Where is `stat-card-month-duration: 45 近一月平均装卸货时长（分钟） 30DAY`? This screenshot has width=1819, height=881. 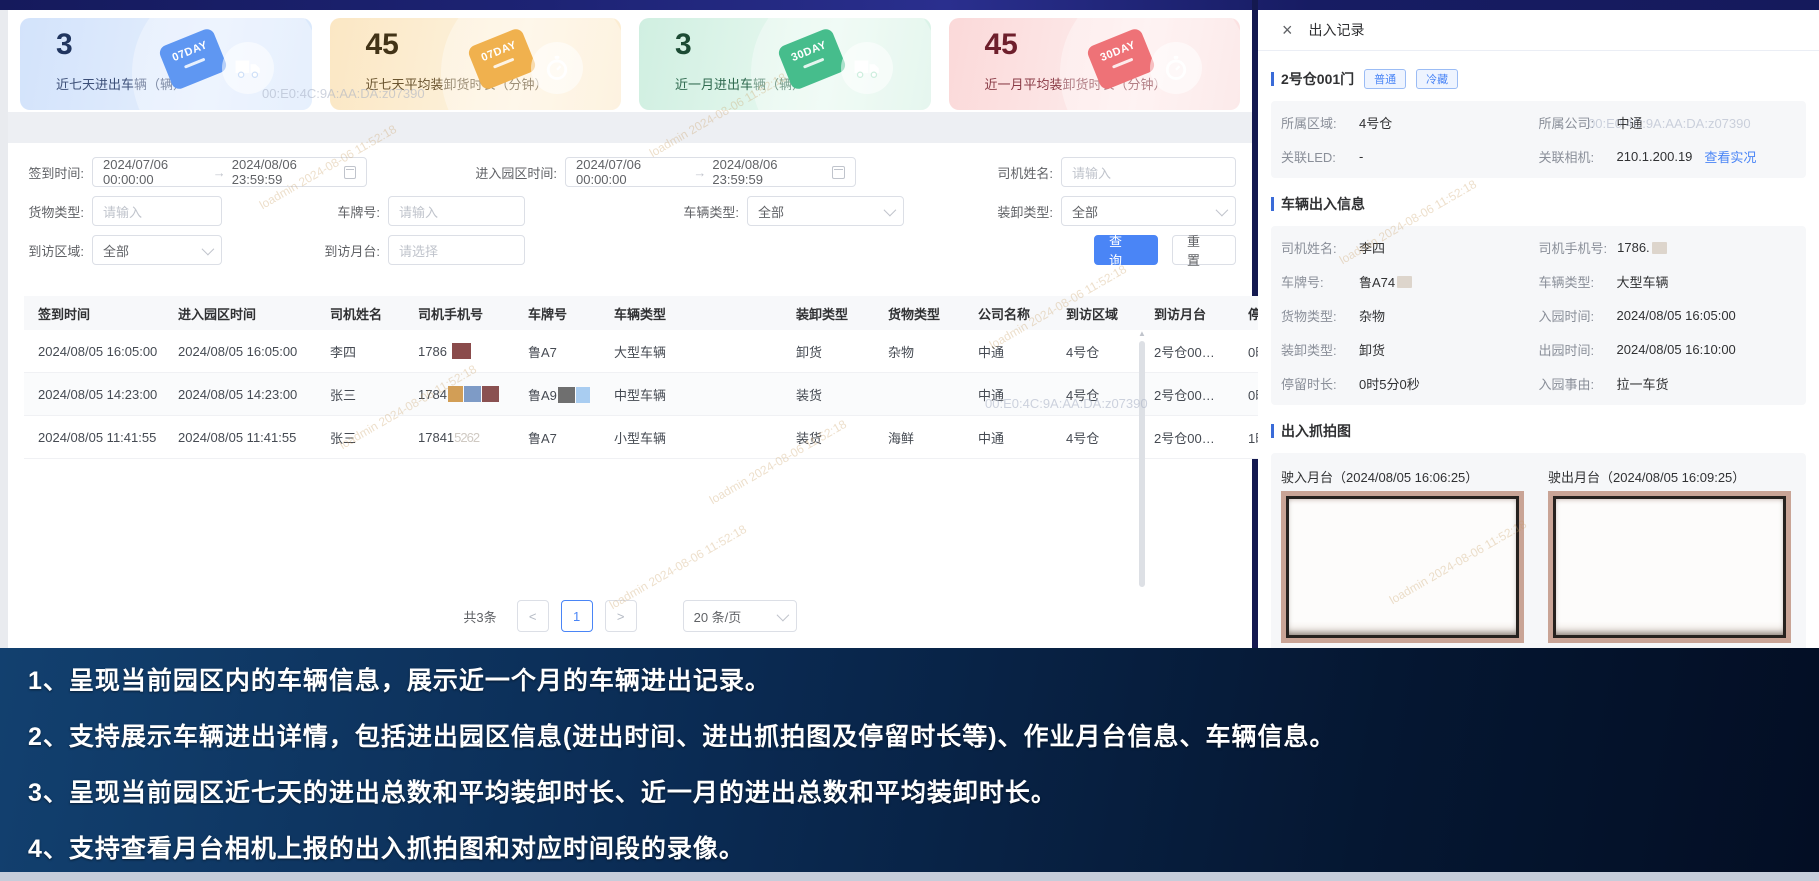
stat-card-month-duration: 45 近一月平均装卸货时长（分钟） 30DAY is located at coordinates (1094, 64).